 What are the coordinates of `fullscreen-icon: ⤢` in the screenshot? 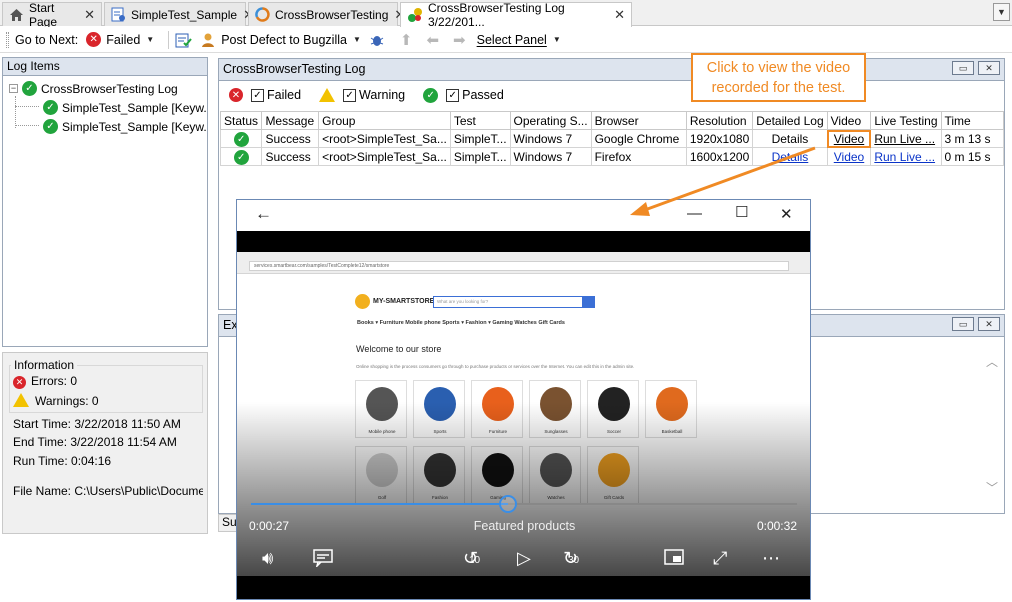 It's located at (720, 558).